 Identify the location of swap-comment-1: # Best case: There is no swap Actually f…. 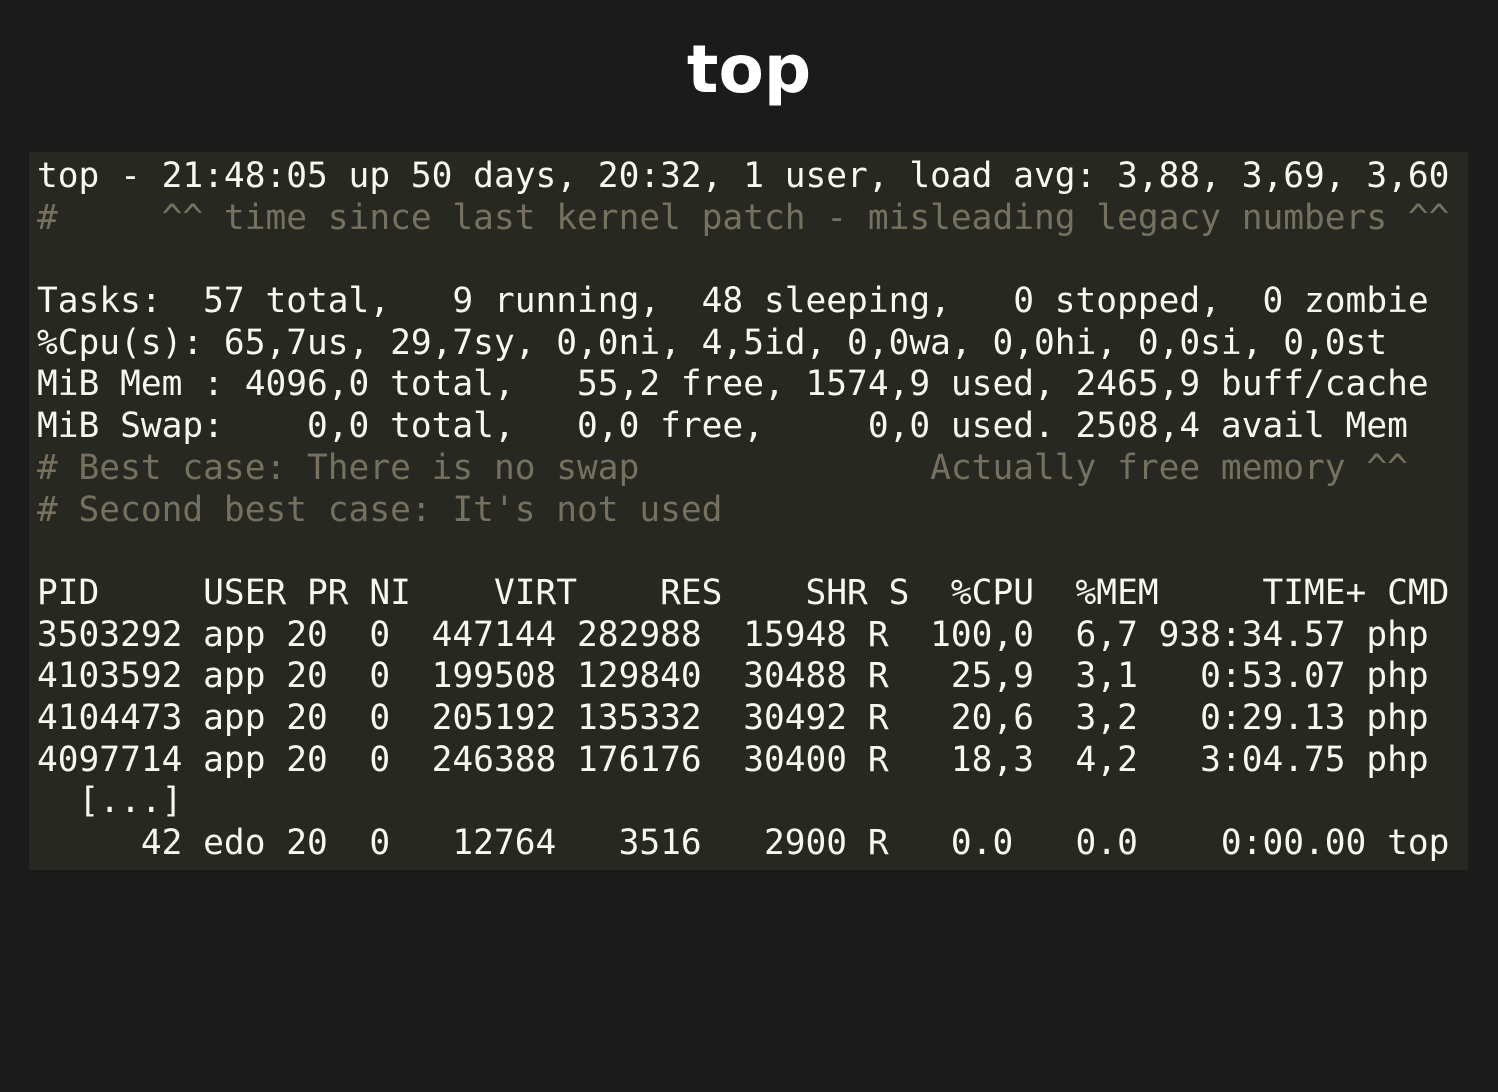
(722, 467).